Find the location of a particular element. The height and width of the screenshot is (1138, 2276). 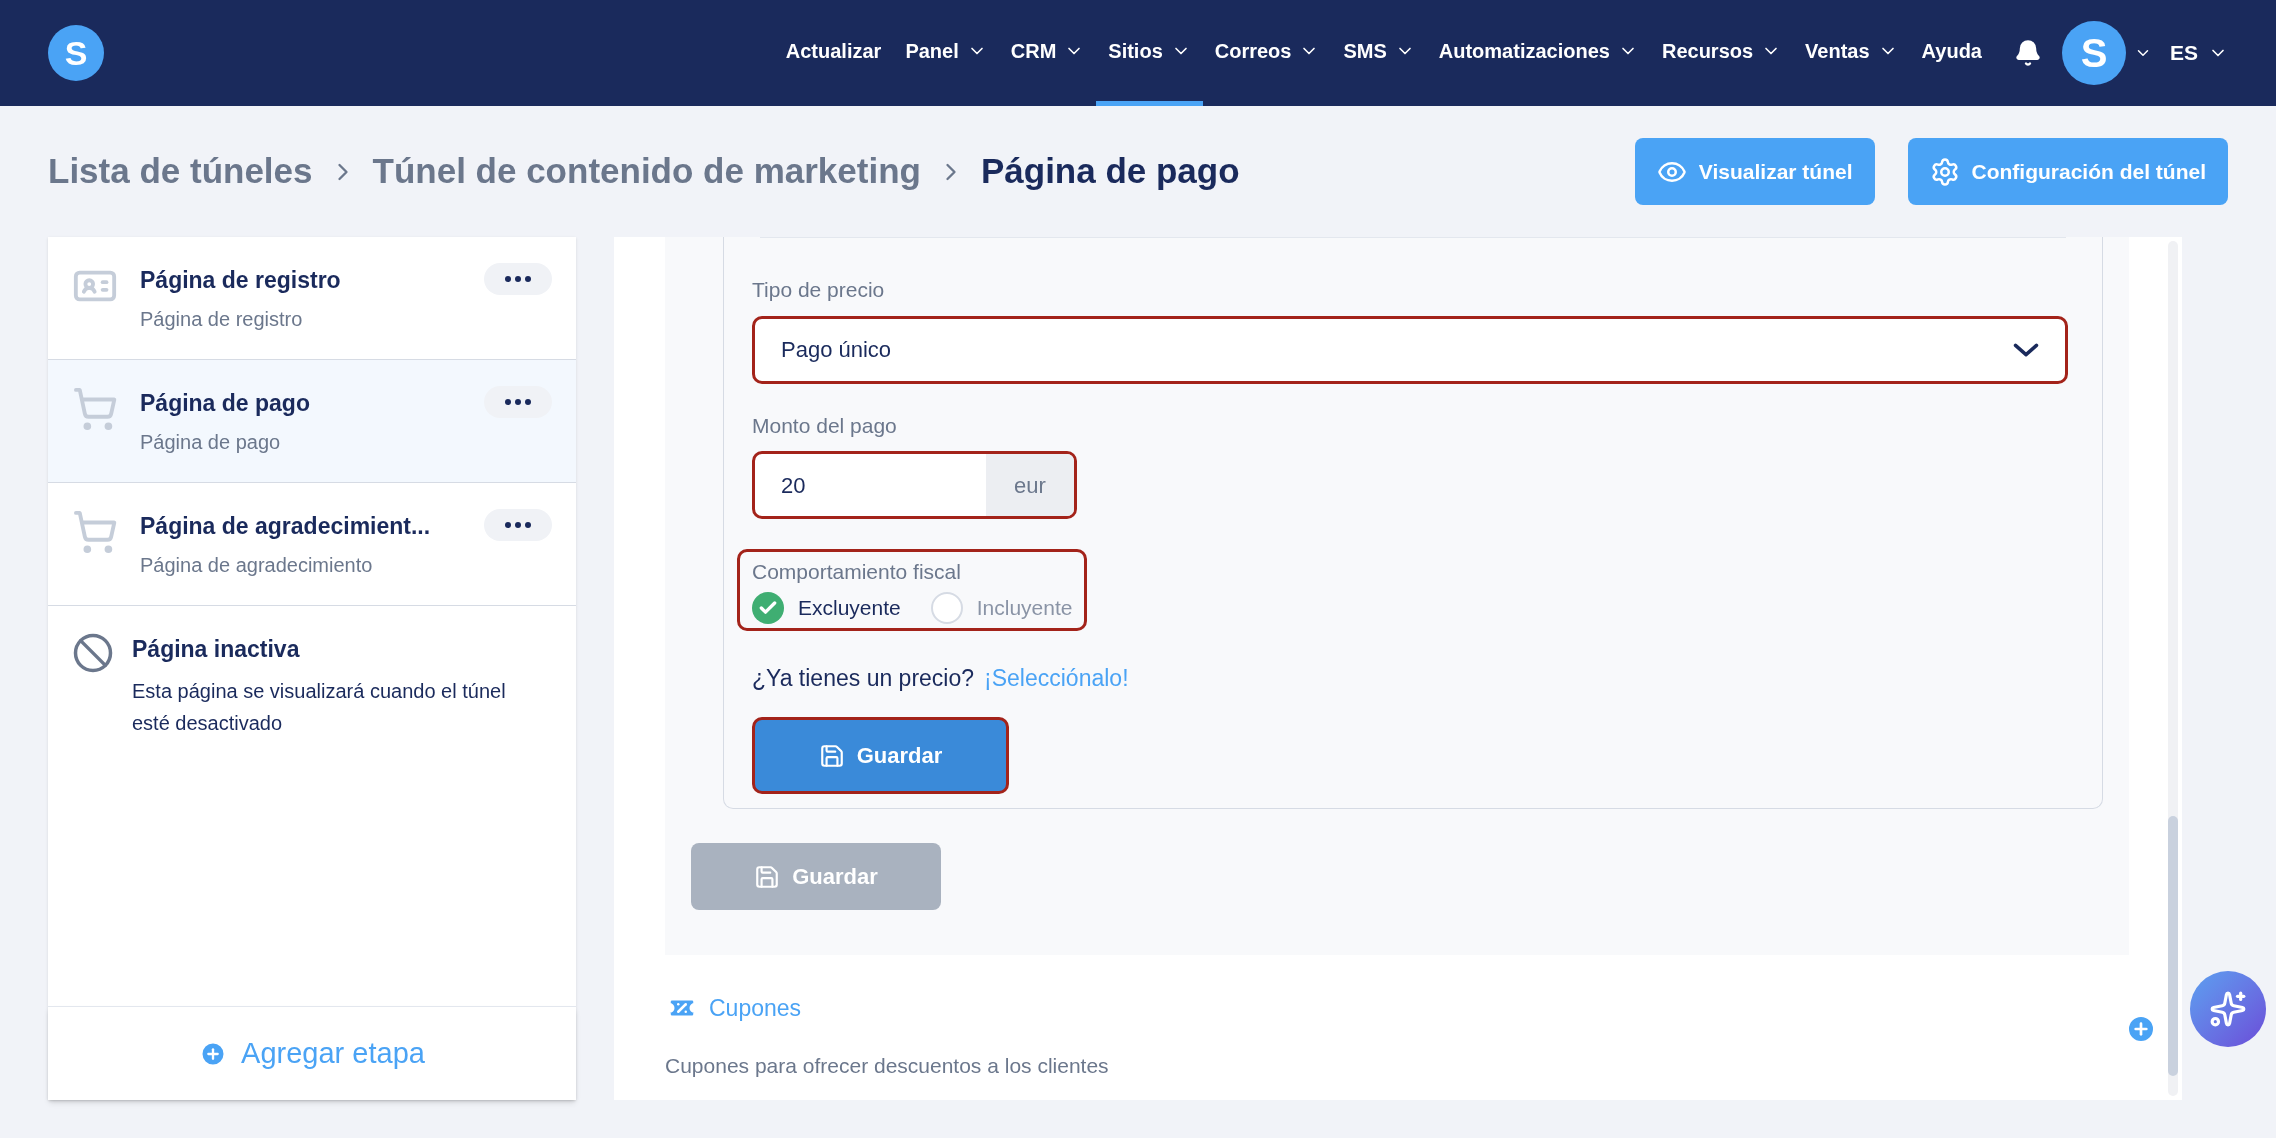

radio-option: Excluyente is located at coordinates (826, 607).